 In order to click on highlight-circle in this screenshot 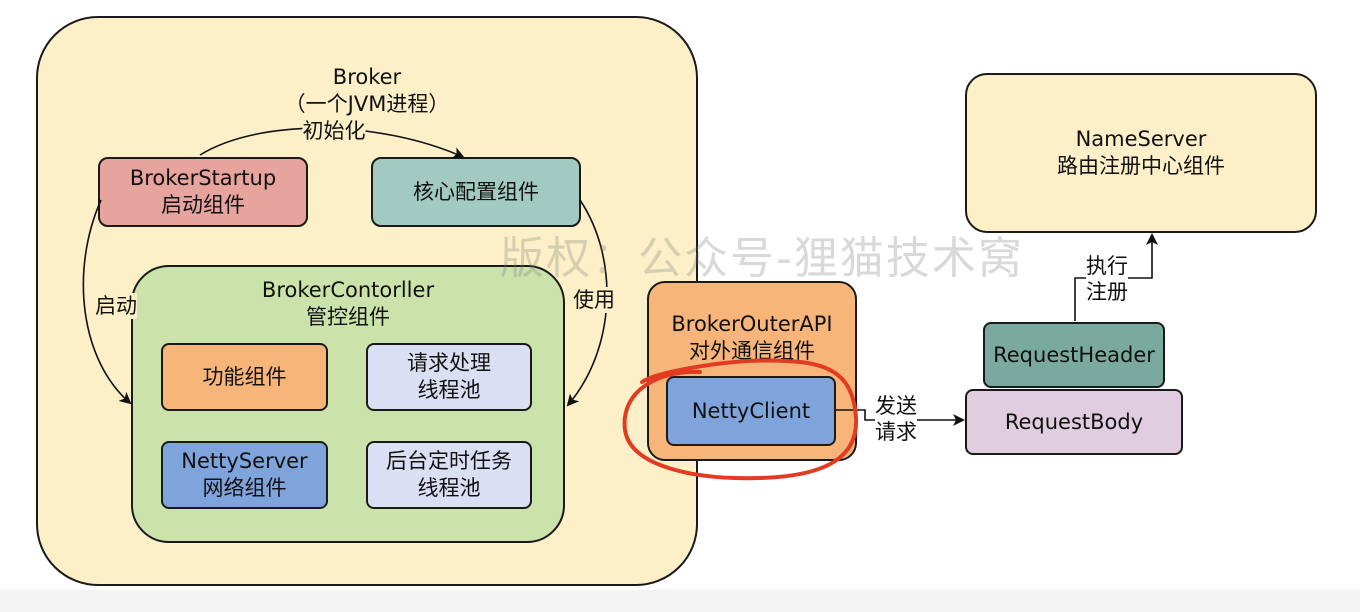, I will do `click(740, 419)`.